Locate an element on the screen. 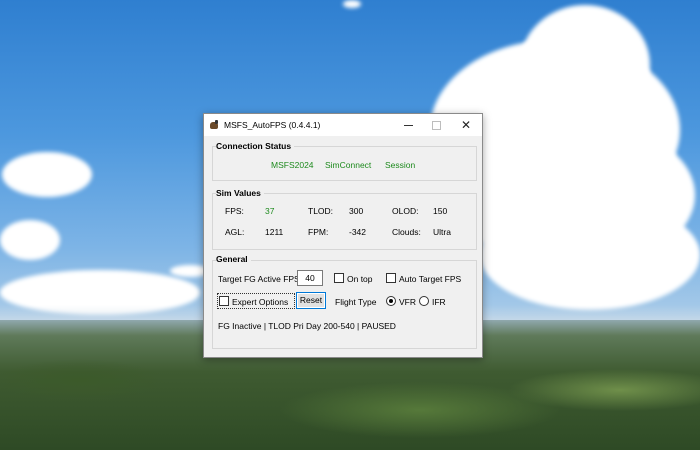  clouds-value: Ultra is located at coordinates (442, 232).